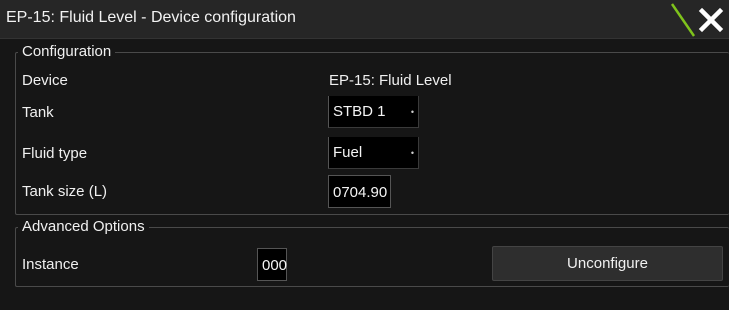 This screenshot has height=310, width=729. What do you see at coordinates (390, 80) in the screenshot?
I see `device-value: EP-15: Fluid Level` at bounding box center [390, 80].